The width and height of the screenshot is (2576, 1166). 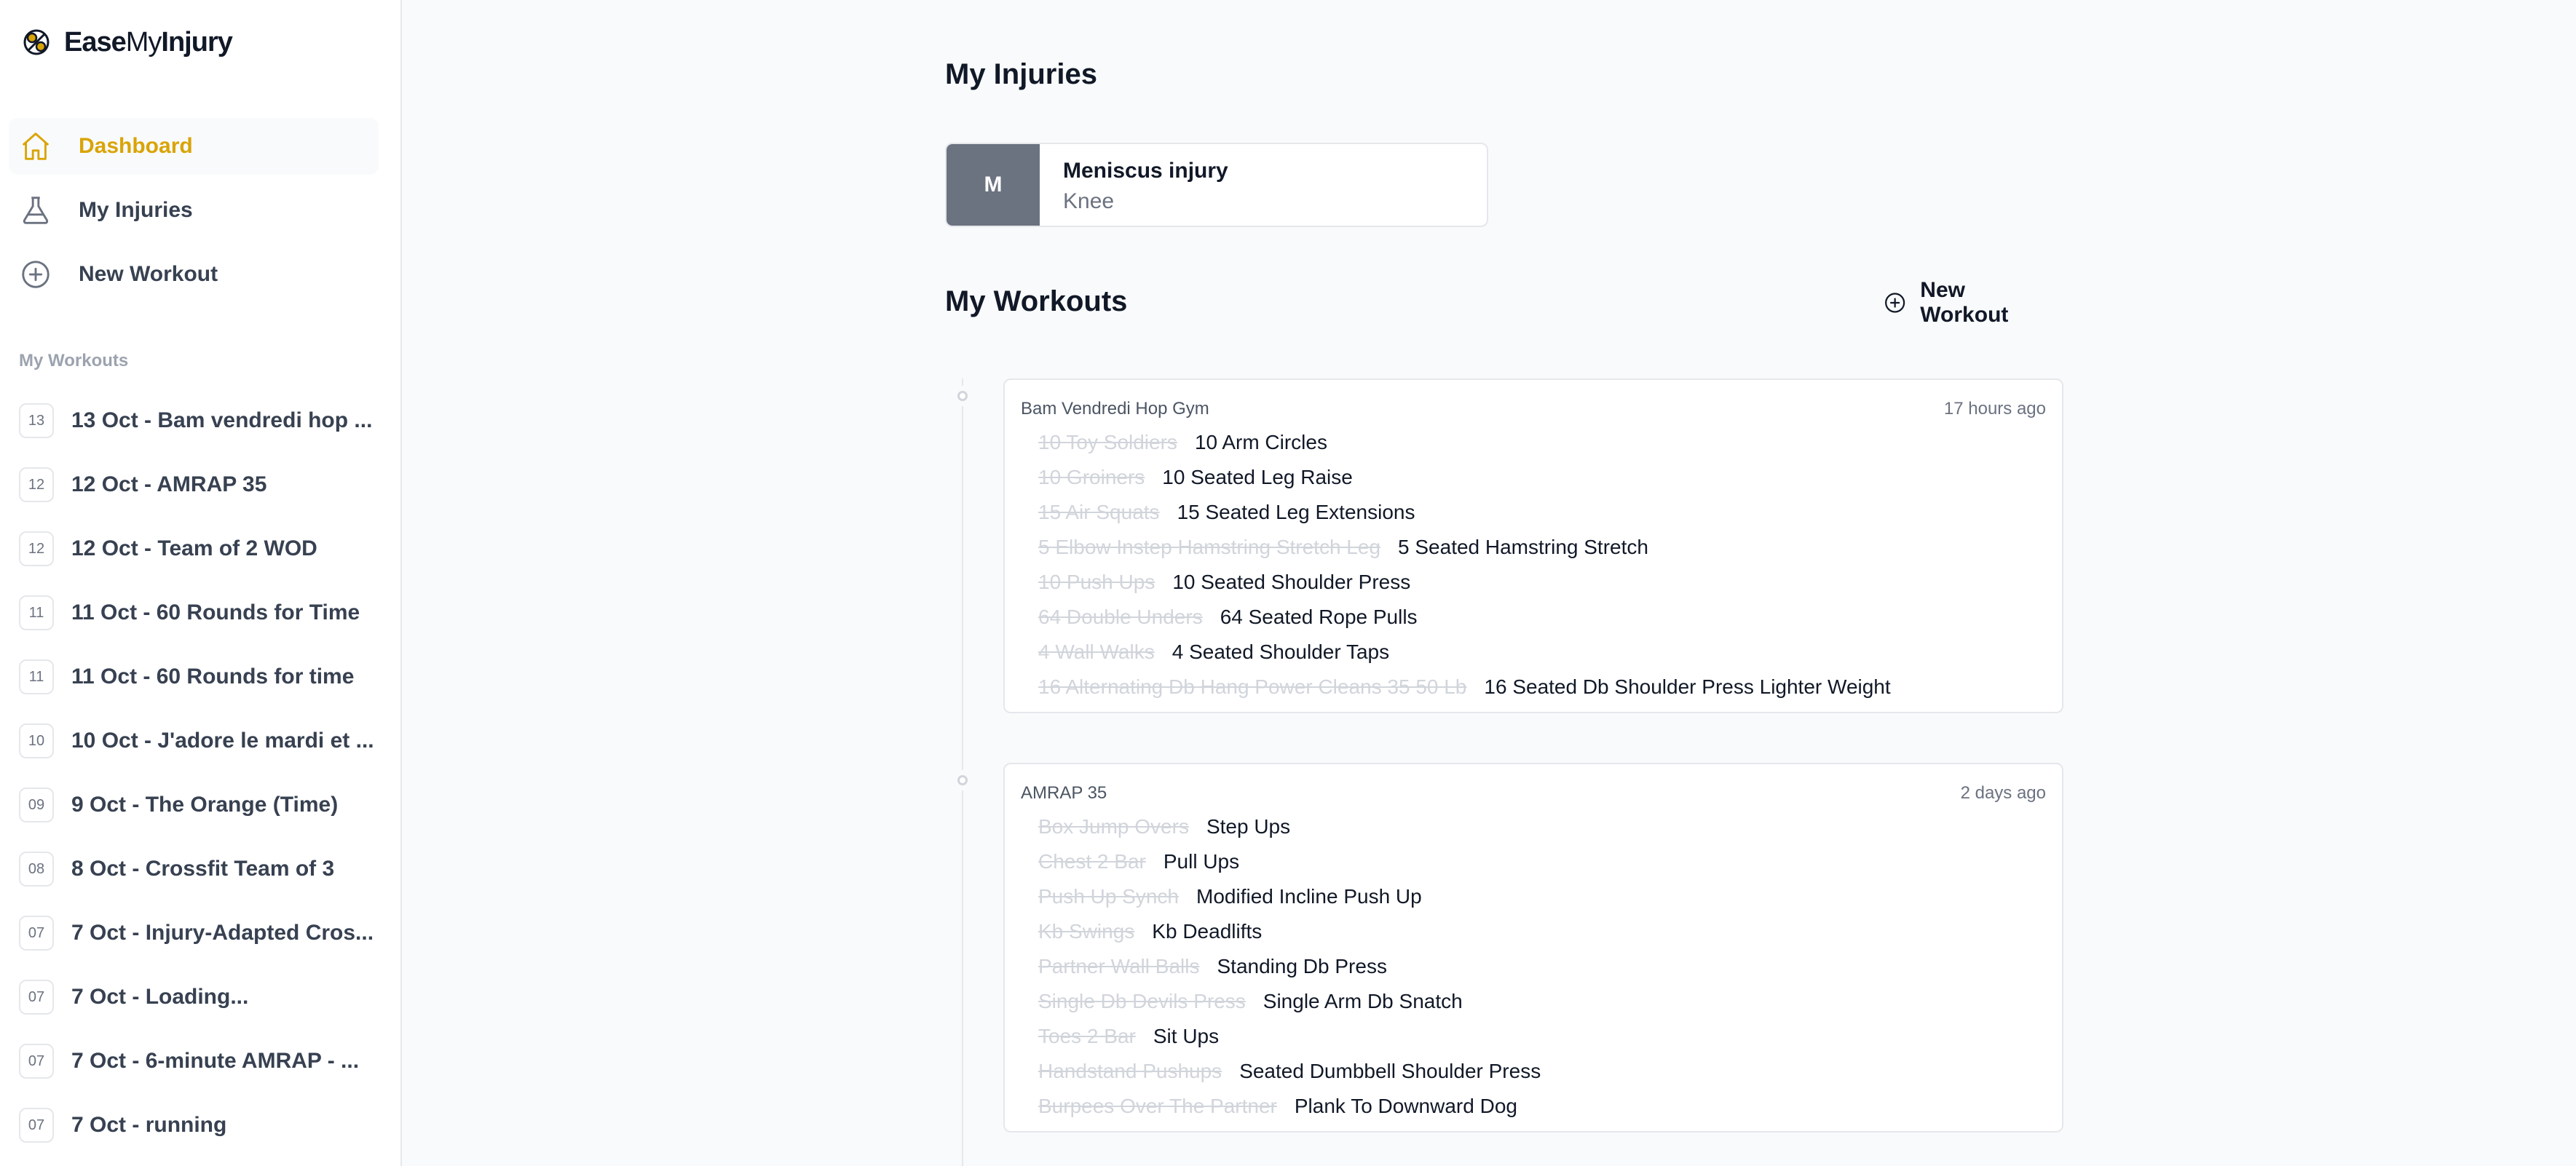 I want to click on injury-avatar: M, so click(x=993, y=185).